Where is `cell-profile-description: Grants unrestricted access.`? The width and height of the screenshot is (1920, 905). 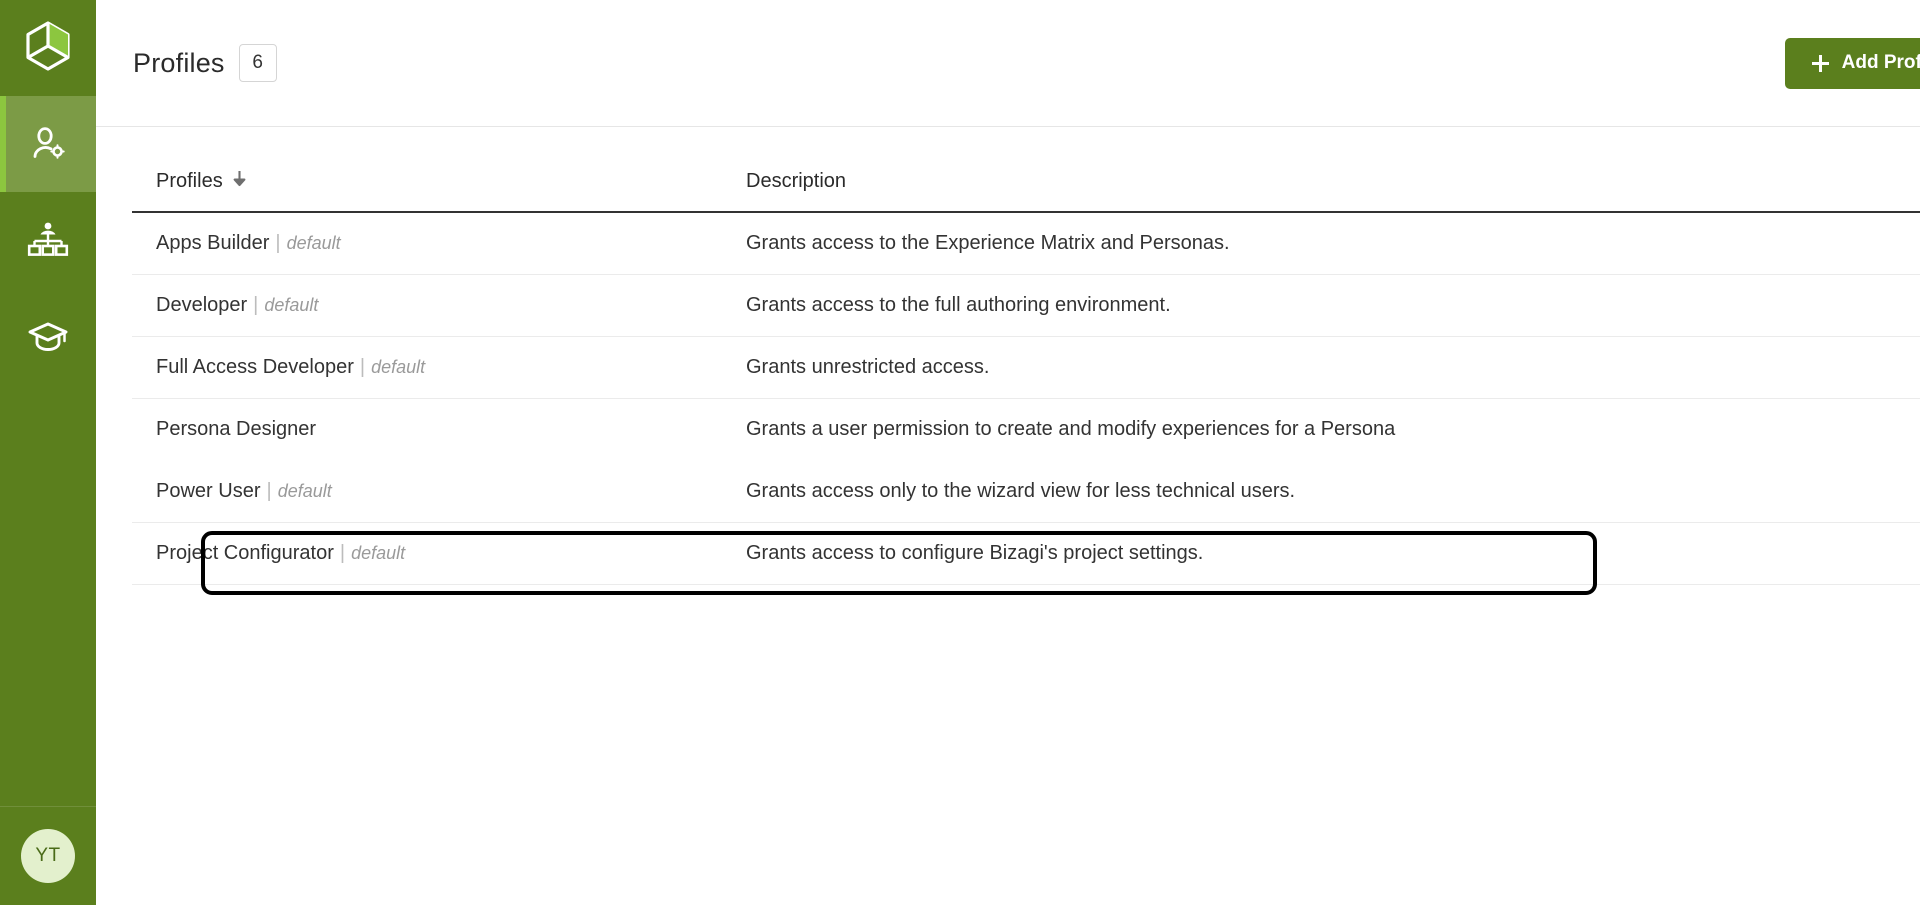 cell-profile-description: Grants unrestricted access. is located at coordinates (1333, 367).